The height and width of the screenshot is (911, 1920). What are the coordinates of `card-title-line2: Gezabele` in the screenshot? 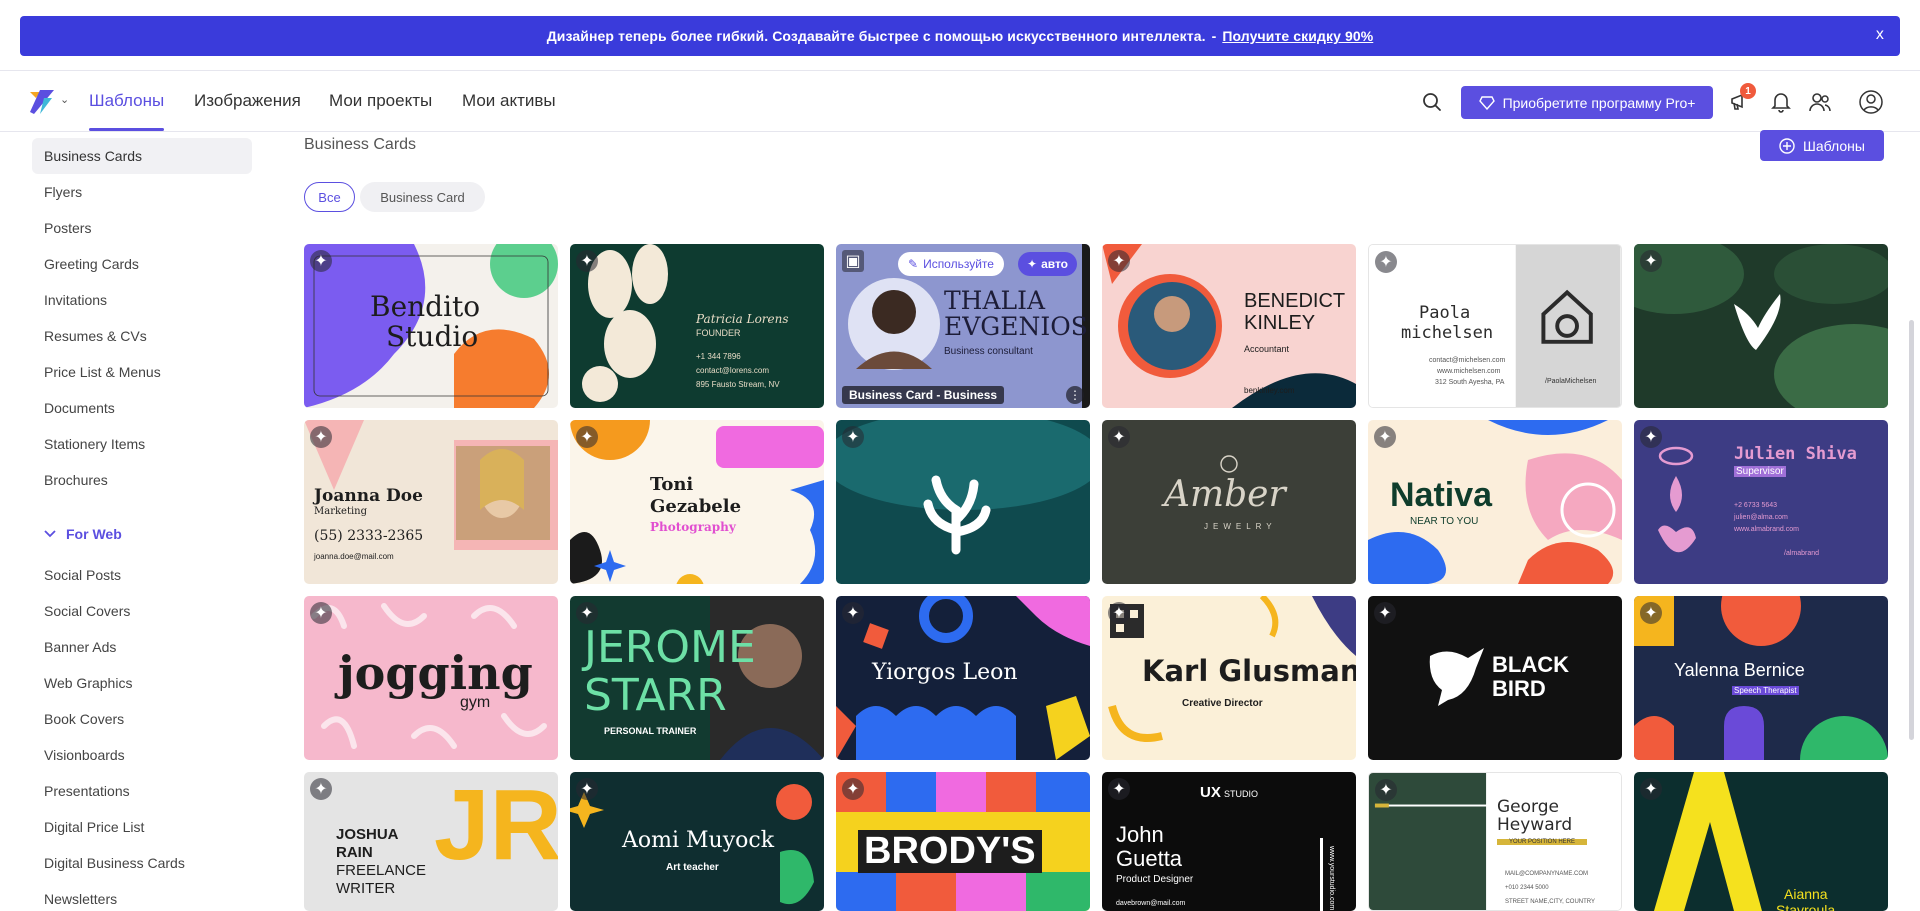 It's located at (696, 506).